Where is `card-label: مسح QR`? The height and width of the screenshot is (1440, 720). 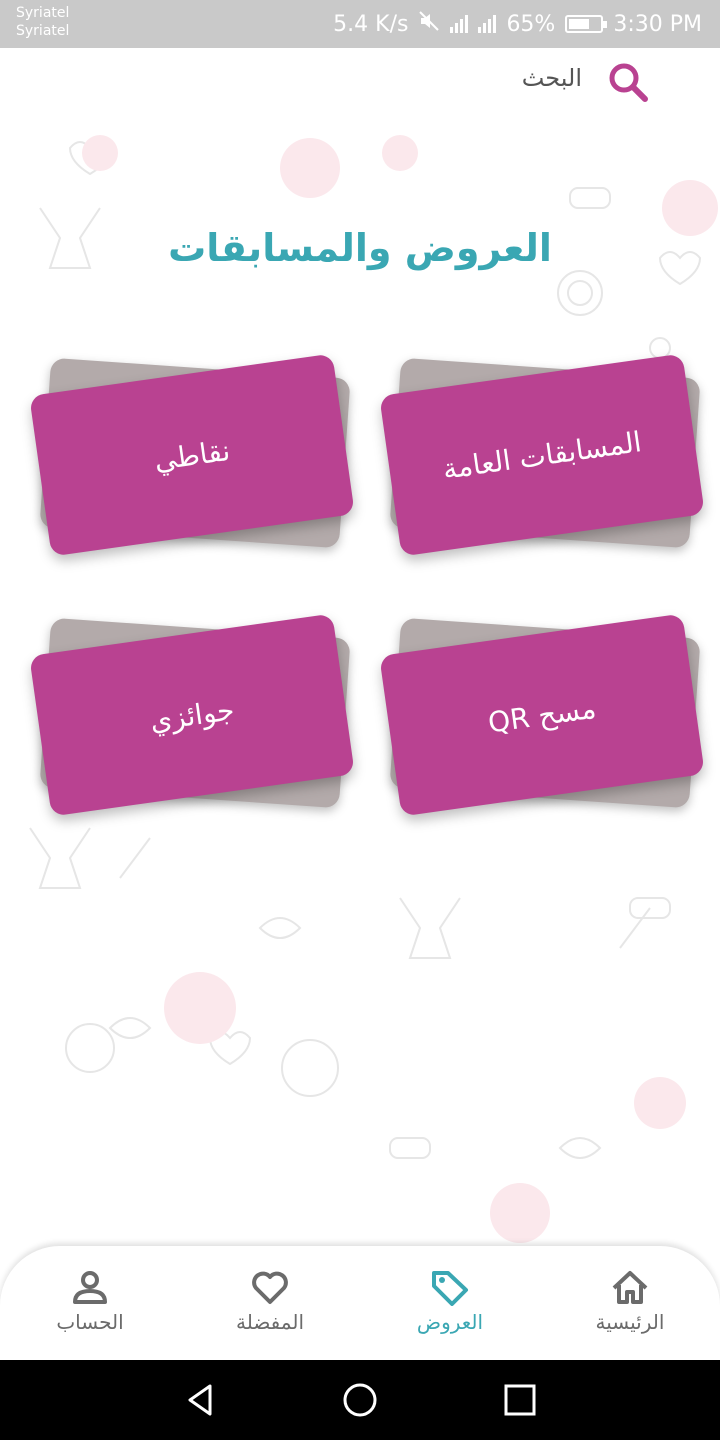 card-label: مسح QR is located at coordinates (541, 715).